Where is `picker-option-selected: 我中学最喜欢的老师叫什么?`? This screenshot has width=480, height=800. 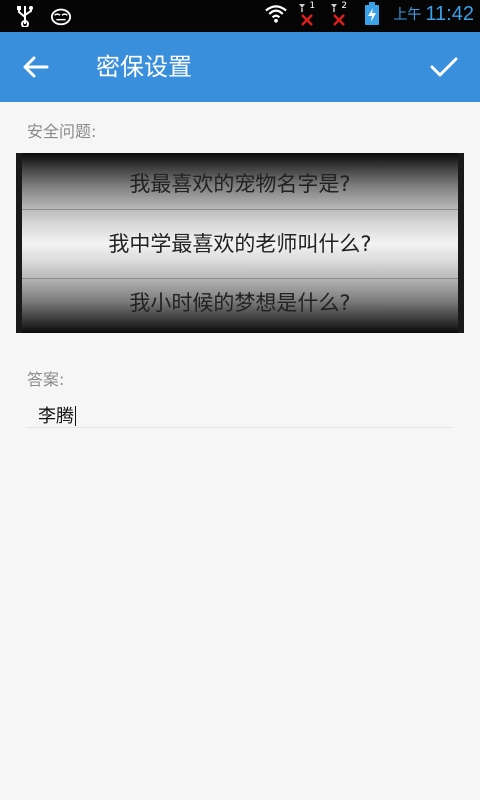
picker-option-selected: 我中学最喜欢的老师叫什么? is located at coordinates (240, 244).